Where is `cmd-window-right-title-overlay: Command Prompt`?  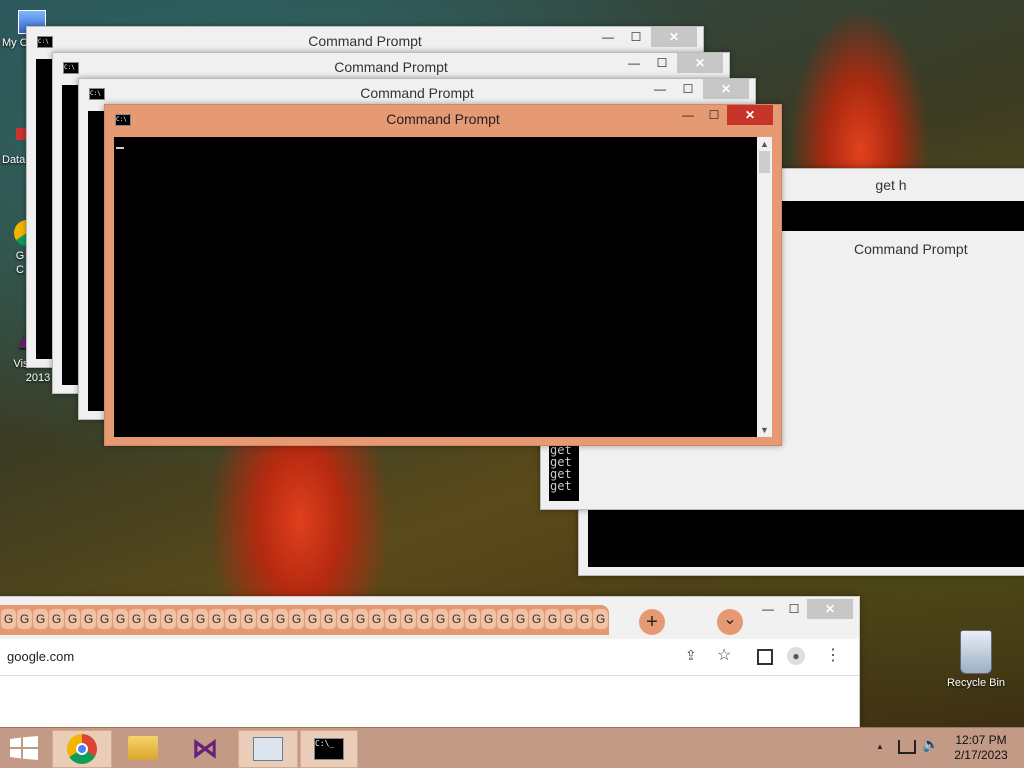 cmd-window-right-title-overlay: Command Prompt is located at coordinates (901, 249).